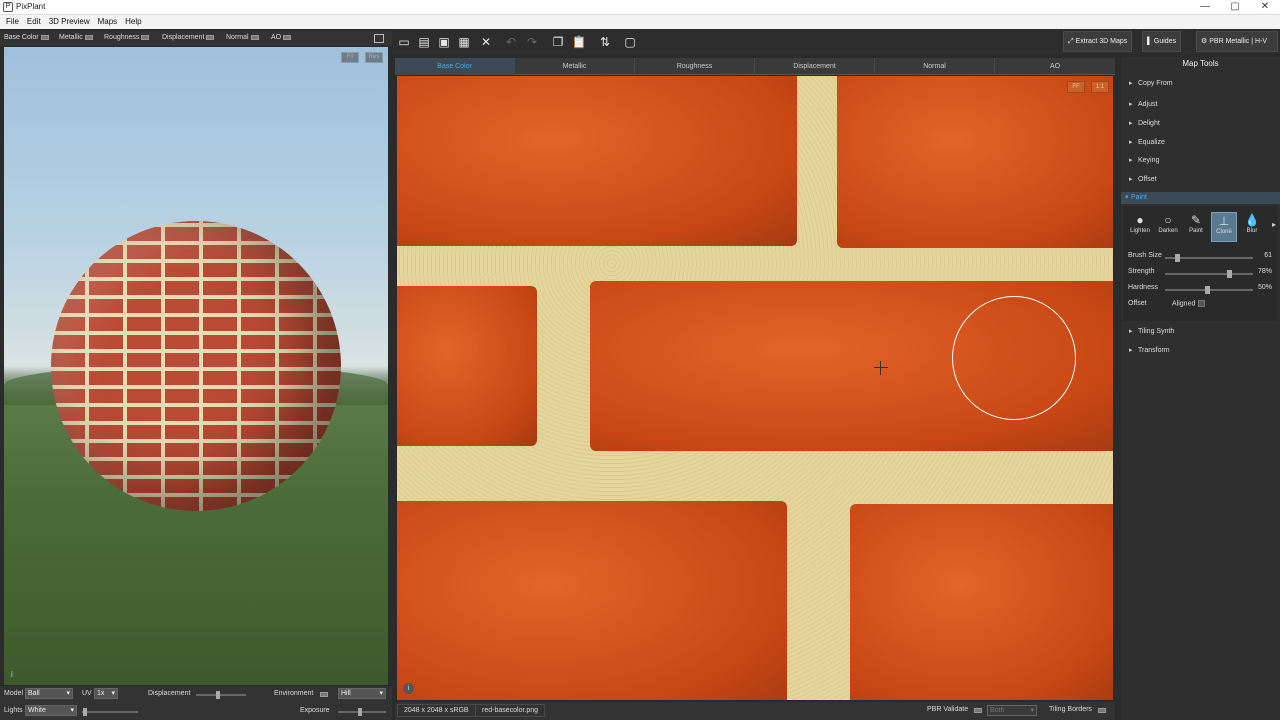 Image resolution: width=1280 pixels, height=720 pixels. Describe the element at coordinates (597, 161) in the screenshot. I see `brick` at that location.